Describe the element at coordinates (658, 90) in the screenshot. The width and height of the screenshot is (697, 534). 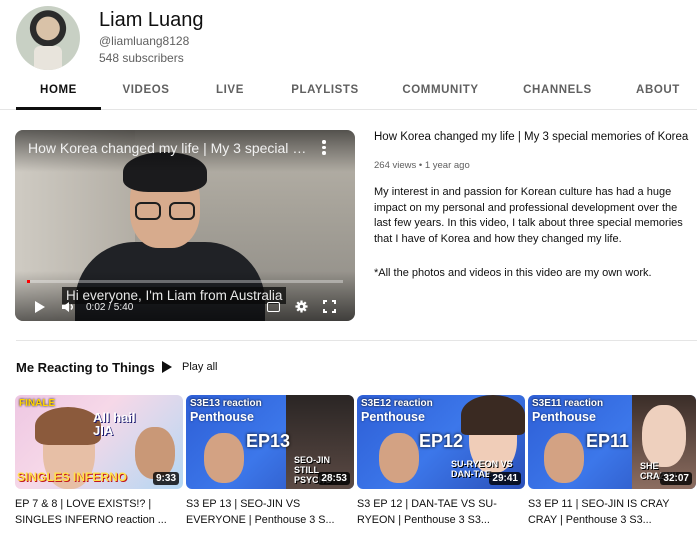
I see `tab-about: ABOUT` at that location.